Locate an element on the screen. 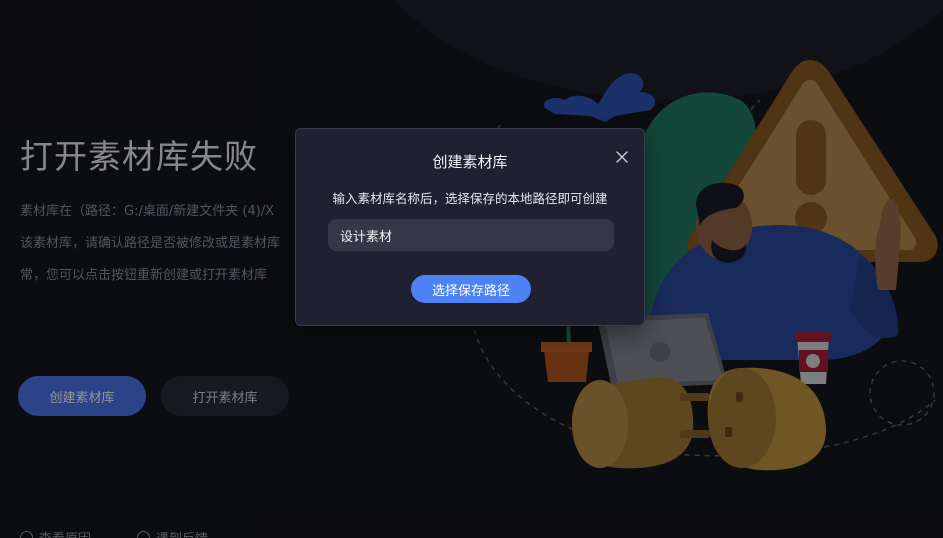  choose-save-path-button: 选择保存路径 is located at coordinates (471, 289).